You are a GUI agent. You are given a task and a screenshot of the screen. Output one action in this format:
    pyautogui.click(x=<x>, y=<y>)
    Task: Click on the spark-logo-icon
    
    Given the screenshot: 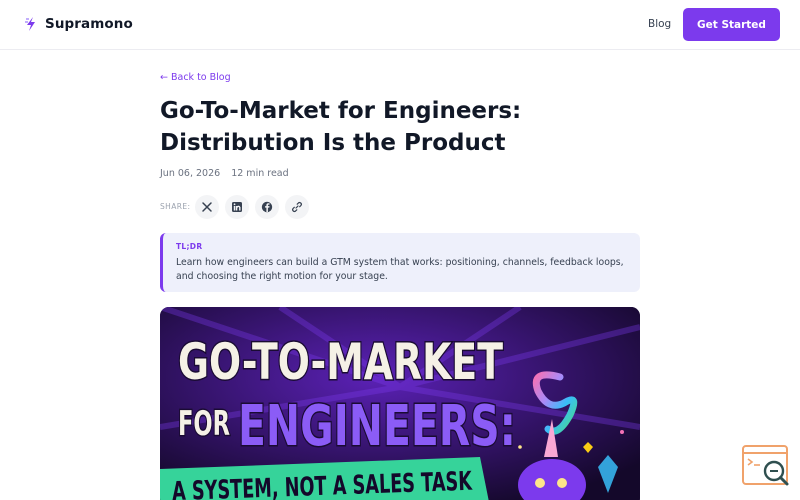 What is the action you would take?
    pyautogui.click(x=31, y=24)
    